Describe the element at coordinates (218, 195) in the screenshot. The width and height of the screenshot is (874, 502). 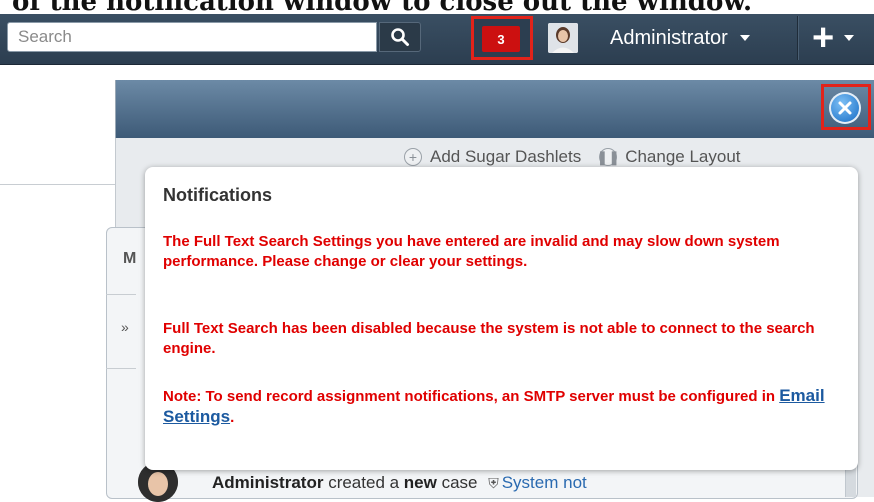
I see `notifications-title: Notifications` at that location.